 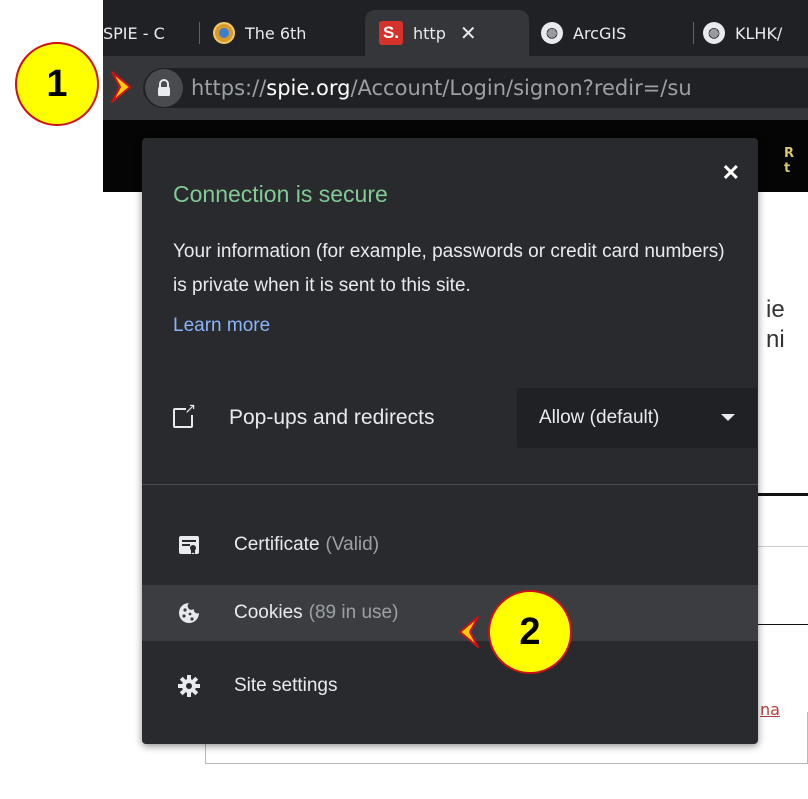 I want to click on close-tab-icon: ✕, so click(x=468, y=33).